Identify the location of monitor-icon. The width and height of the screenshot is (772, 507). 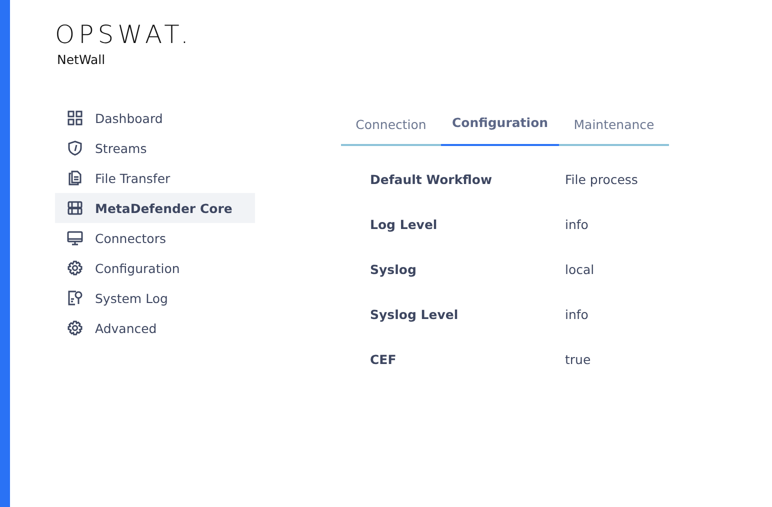
(75, 238).